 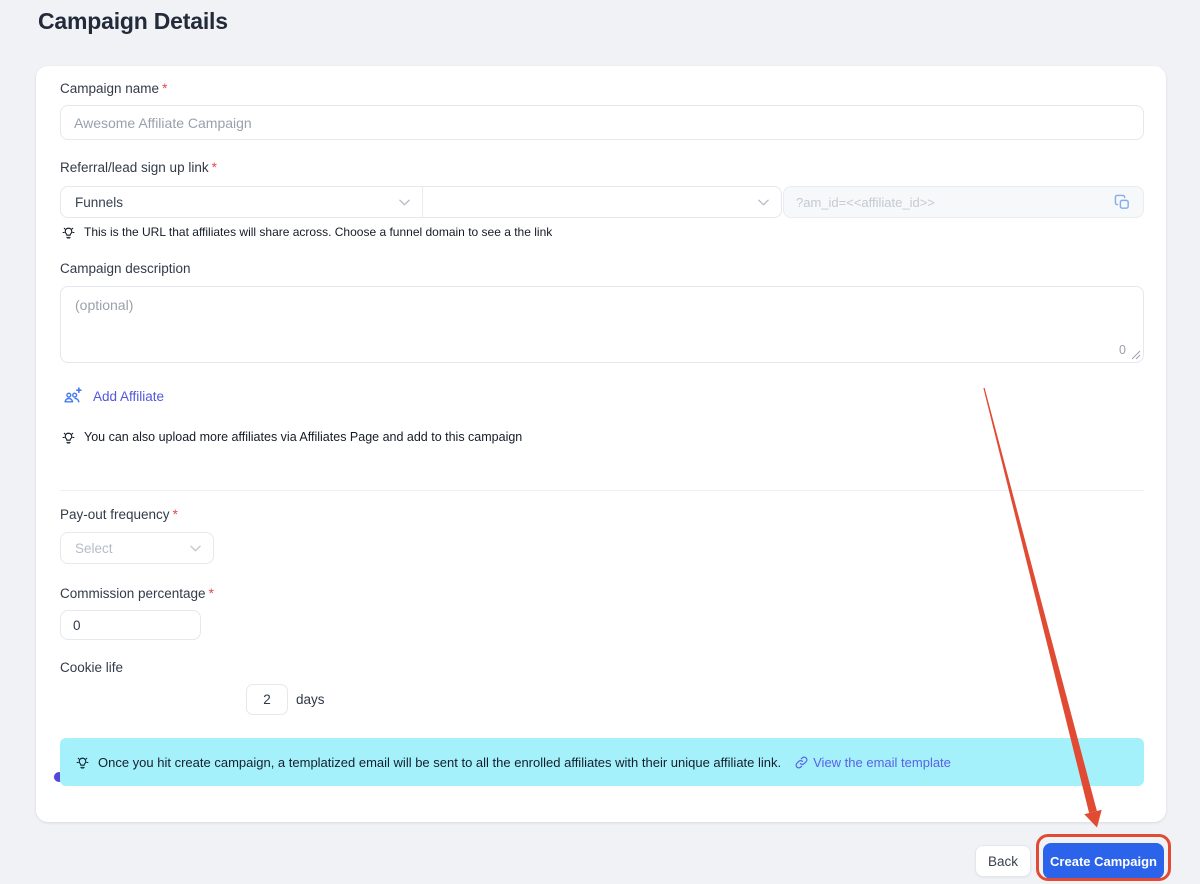 I want to click on description-textarea, so click(x=602, y=324).